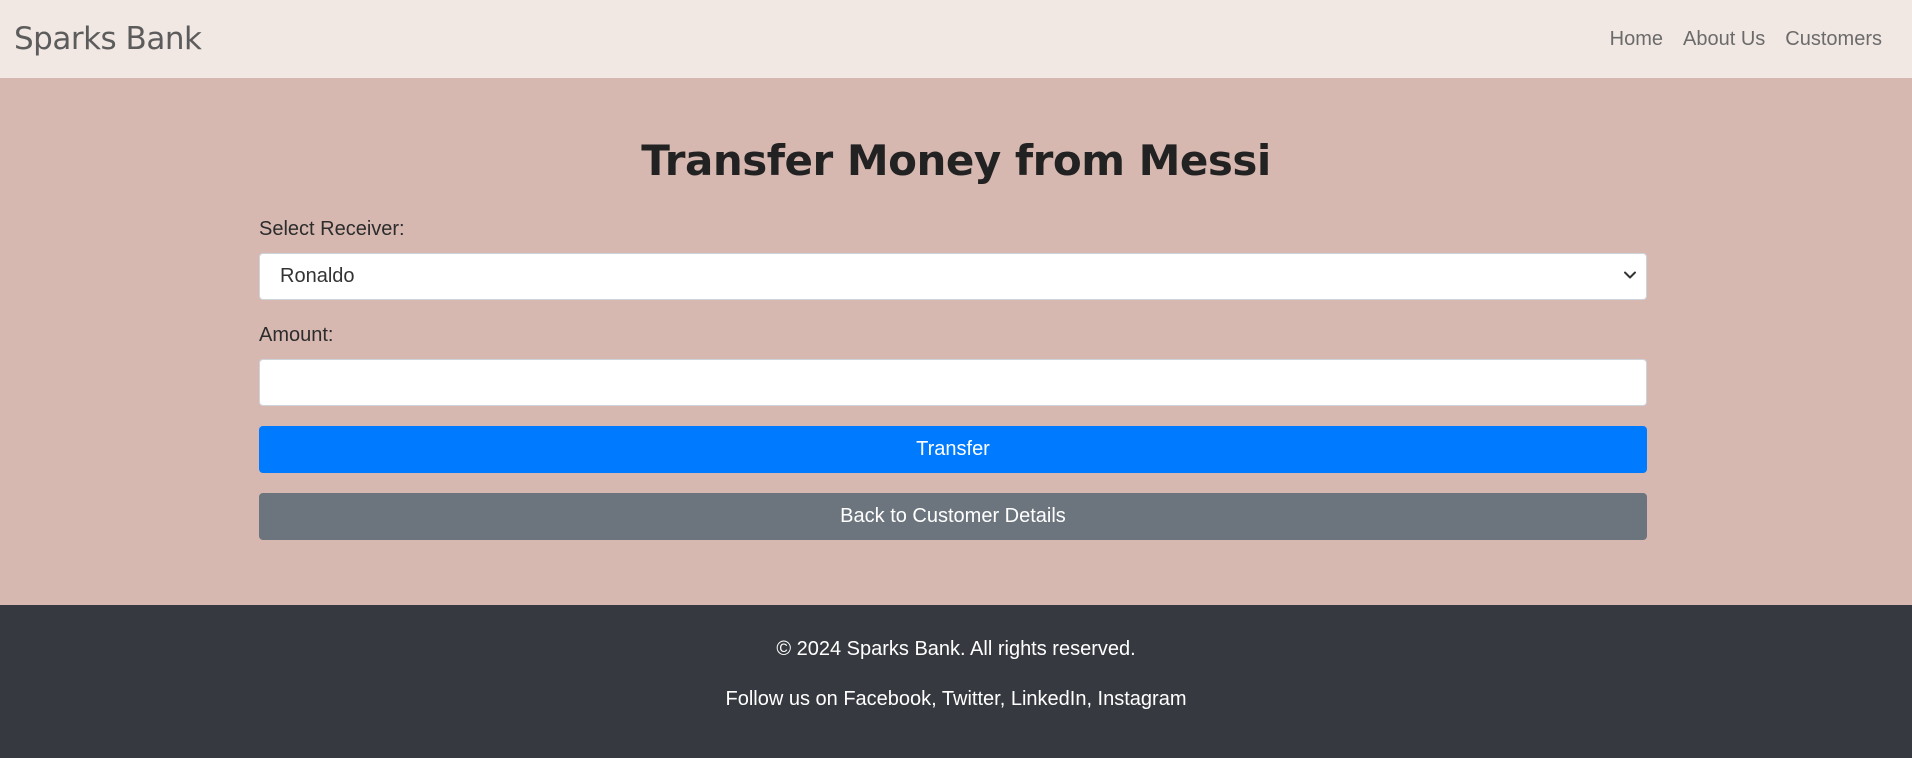 The image size is (1912, 758). I want to click on amount-input, so click(953, 382).